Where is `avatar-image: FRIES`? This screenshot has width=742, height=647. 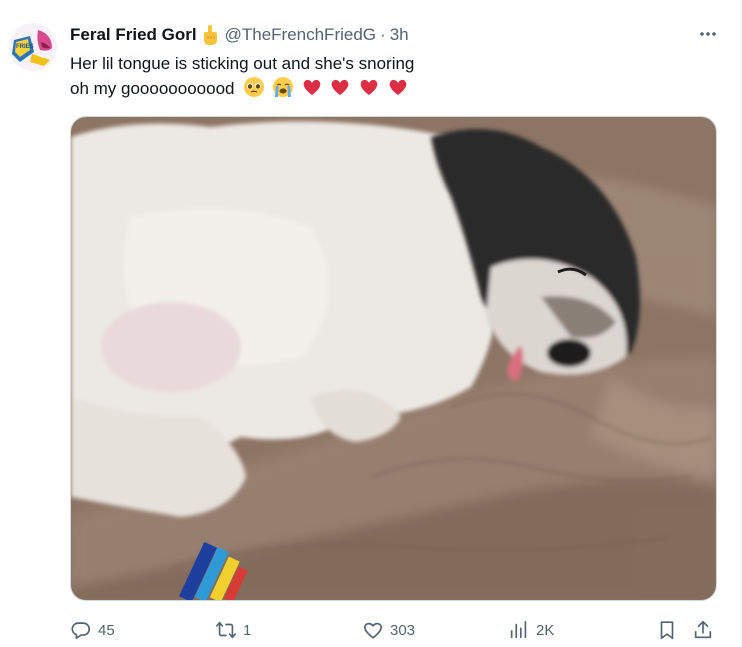
avatar-image: FRIES is located at coordinates (33, 47).